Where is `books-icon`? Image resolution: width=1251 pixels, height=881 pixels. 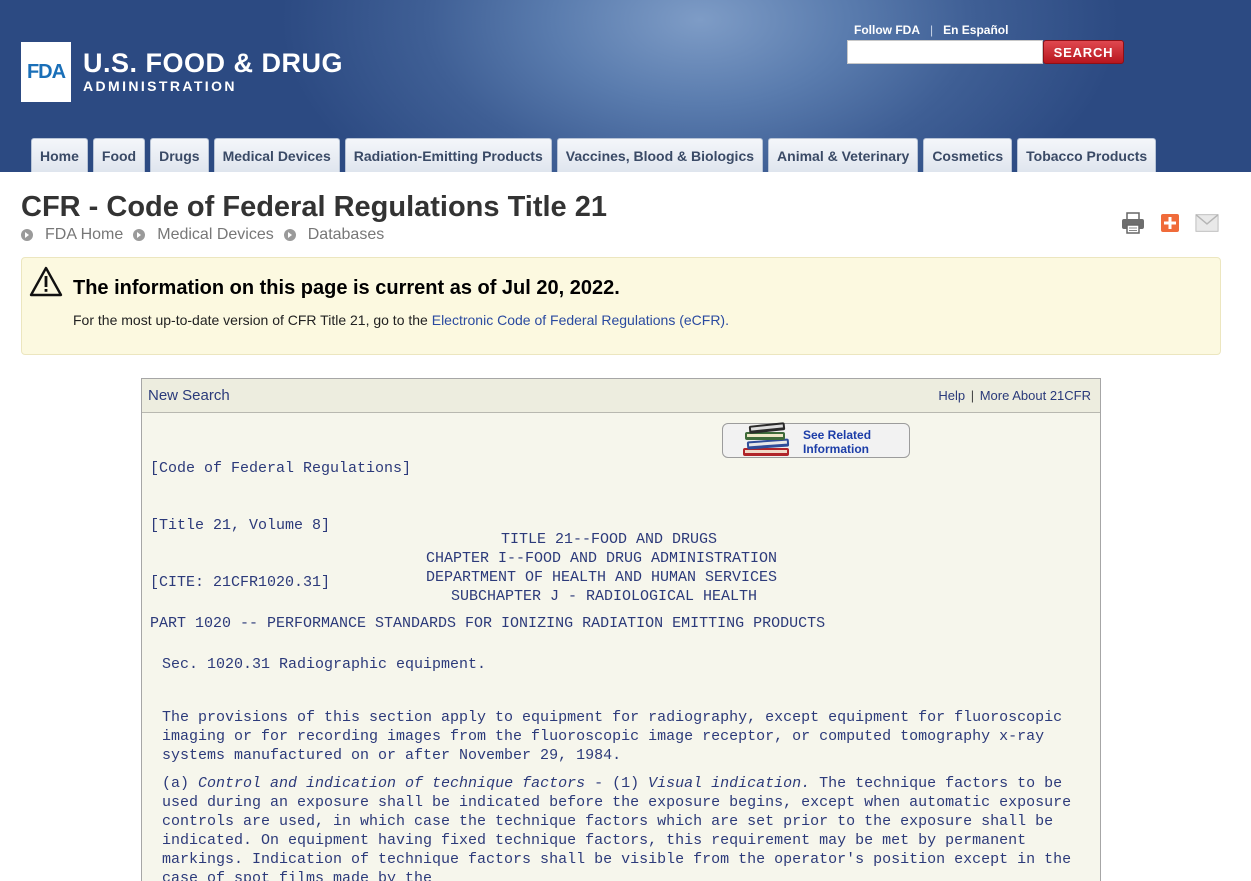 books-icon is located at coordinates (767, 443).